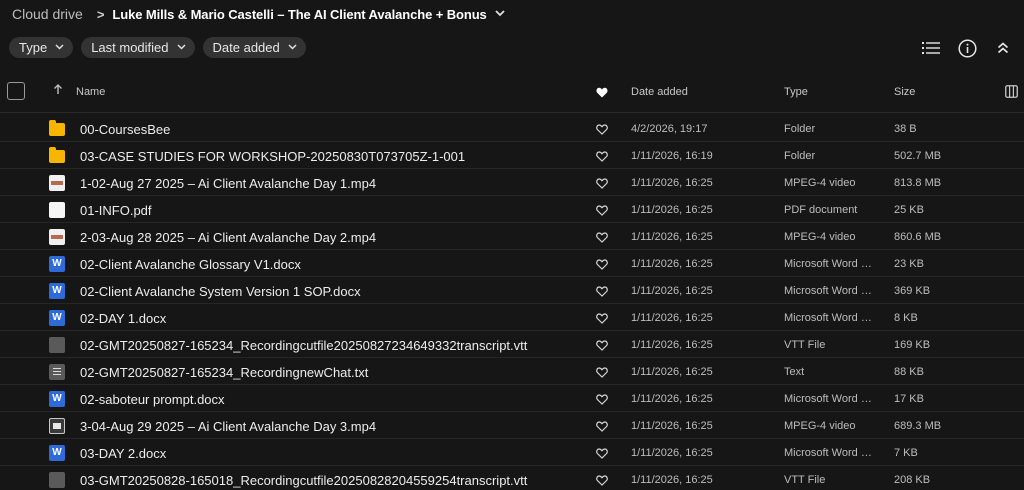 Image resolution: width=1024 pixels, height=490 pixels. Describe the element at coordinates (90, 92) in the screenshot. I see `column-header-name: Name` at that location.